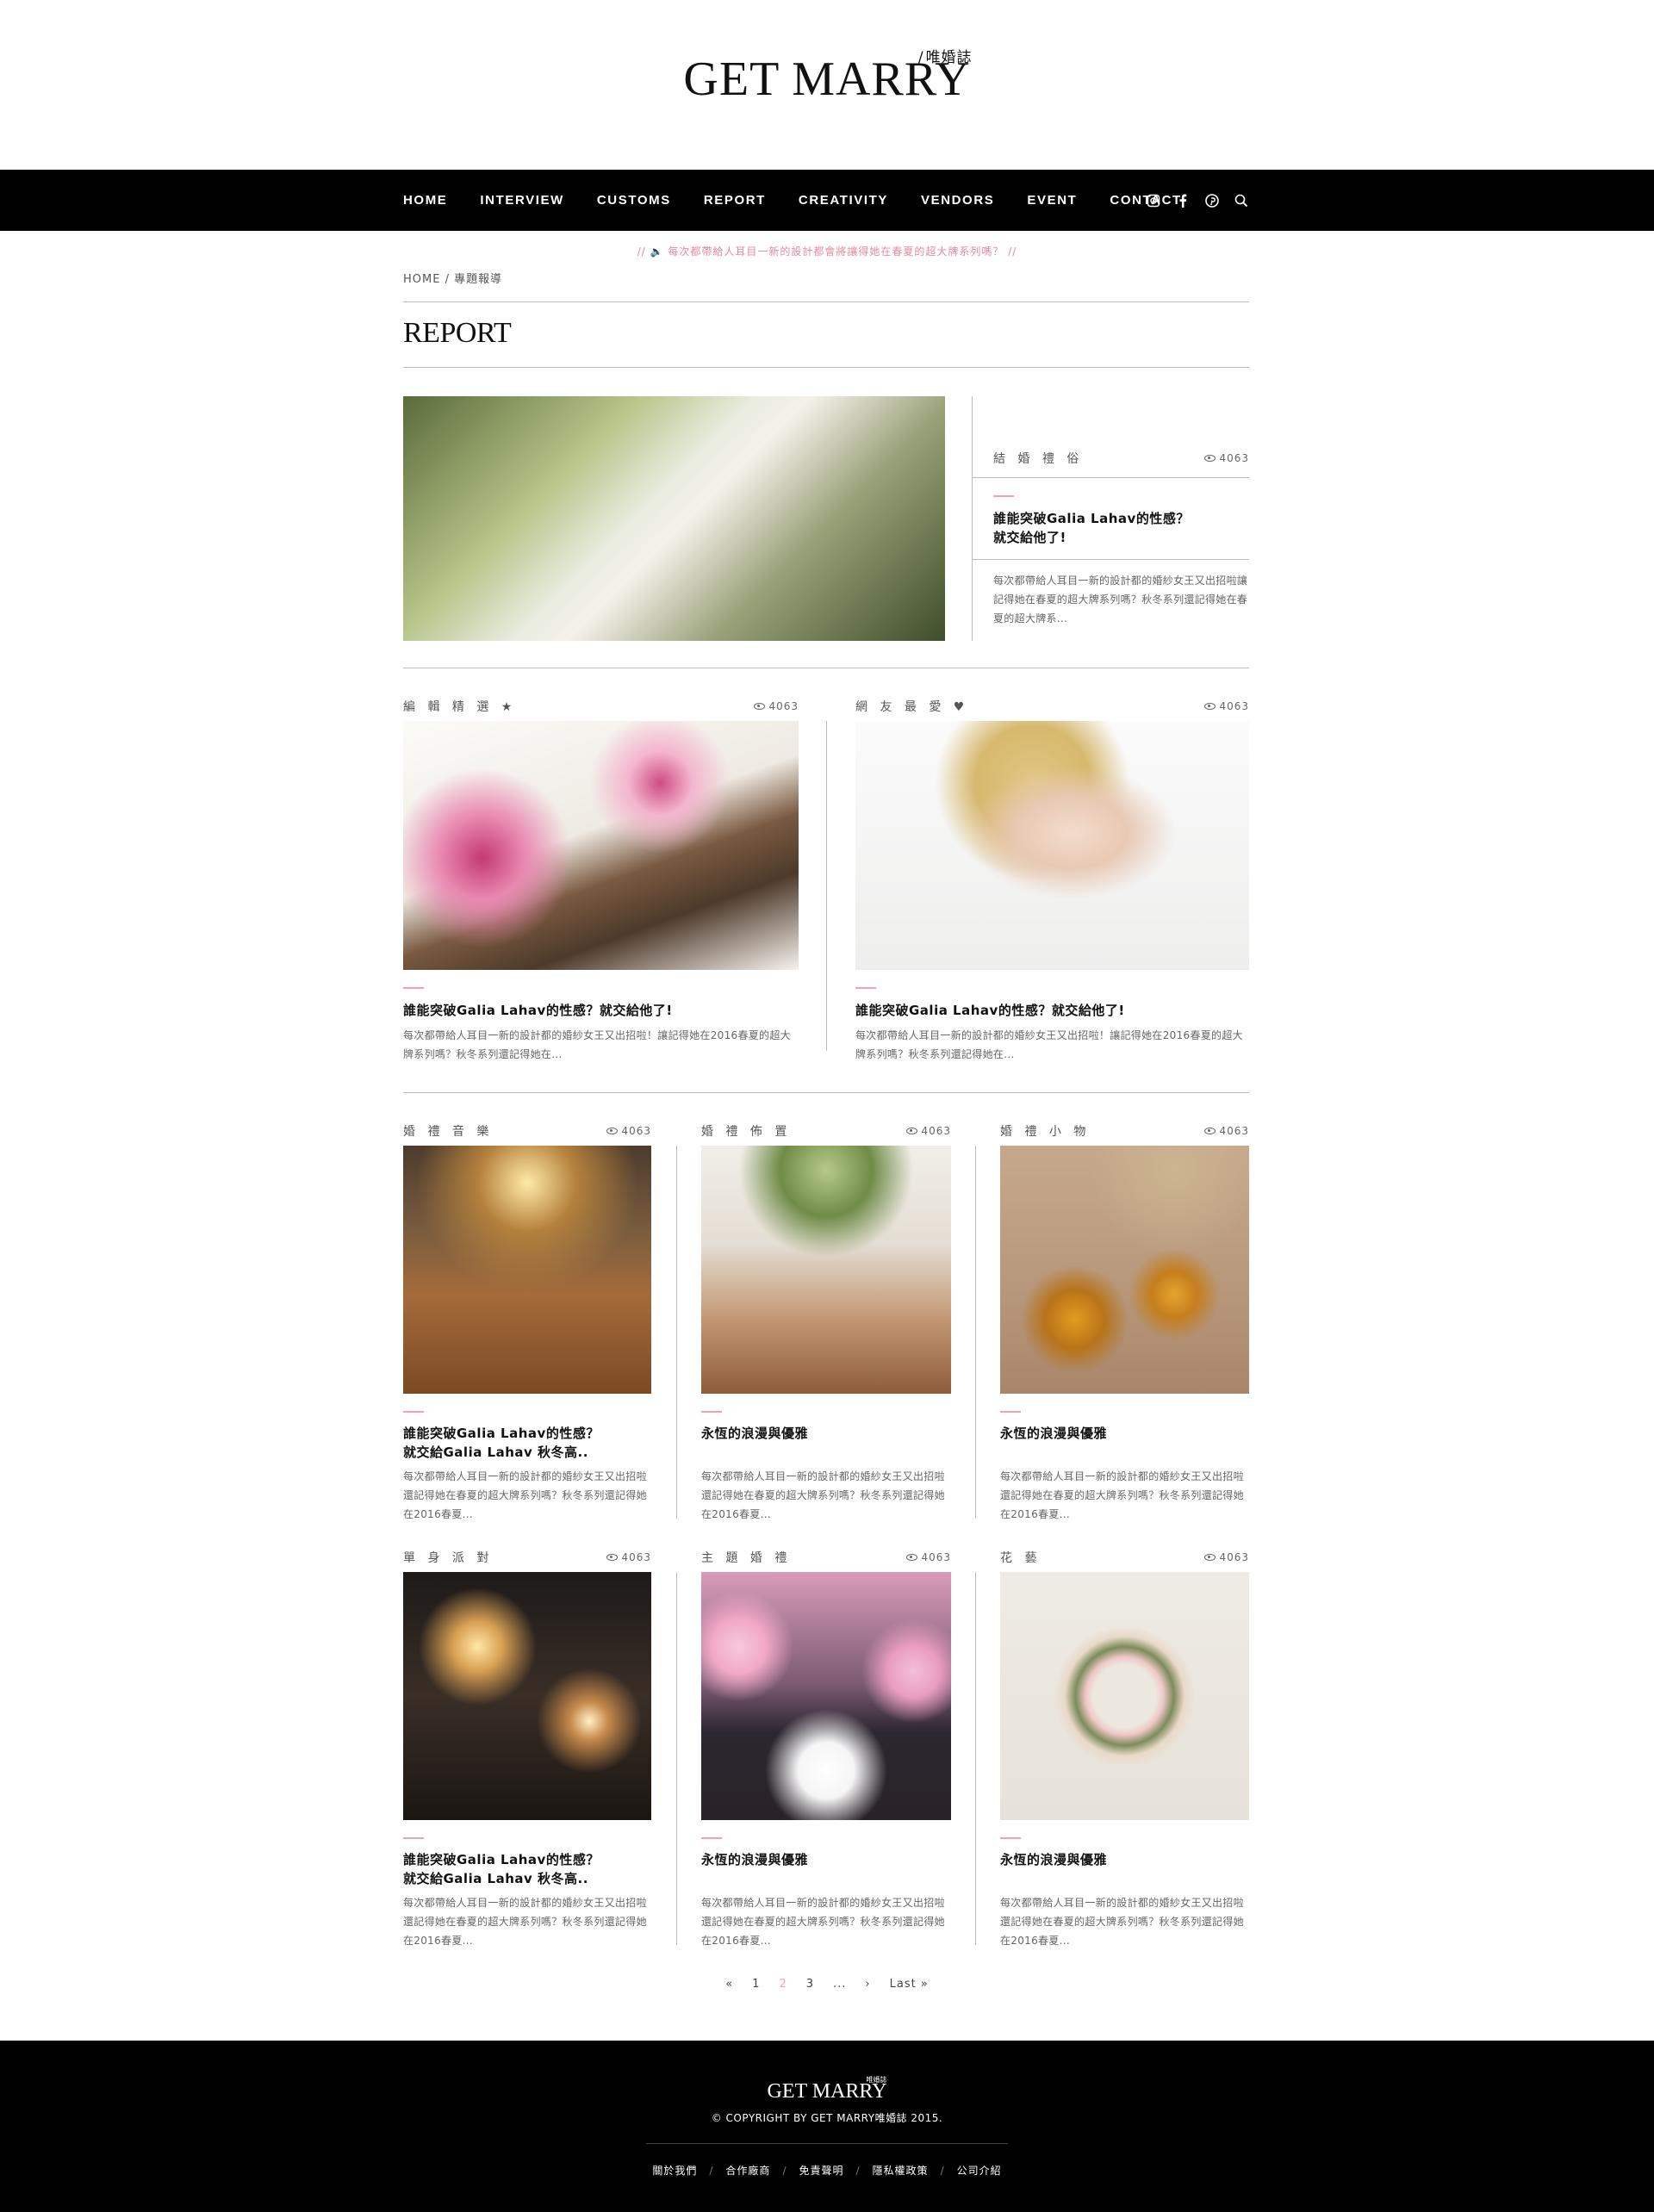  What do you see at coordinates (1038, 458) in the screenshot?
I see `featured-category: 結 婚 禮 俗` at bounding box center [1038, 458].